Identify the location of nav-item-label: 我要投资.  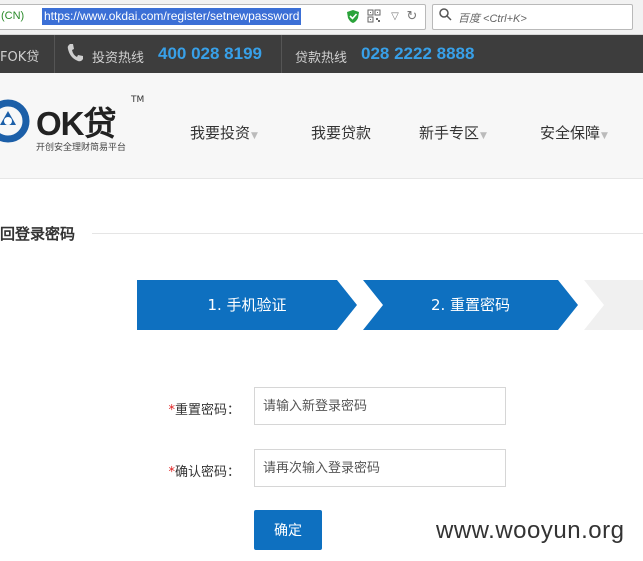
(220, 133).